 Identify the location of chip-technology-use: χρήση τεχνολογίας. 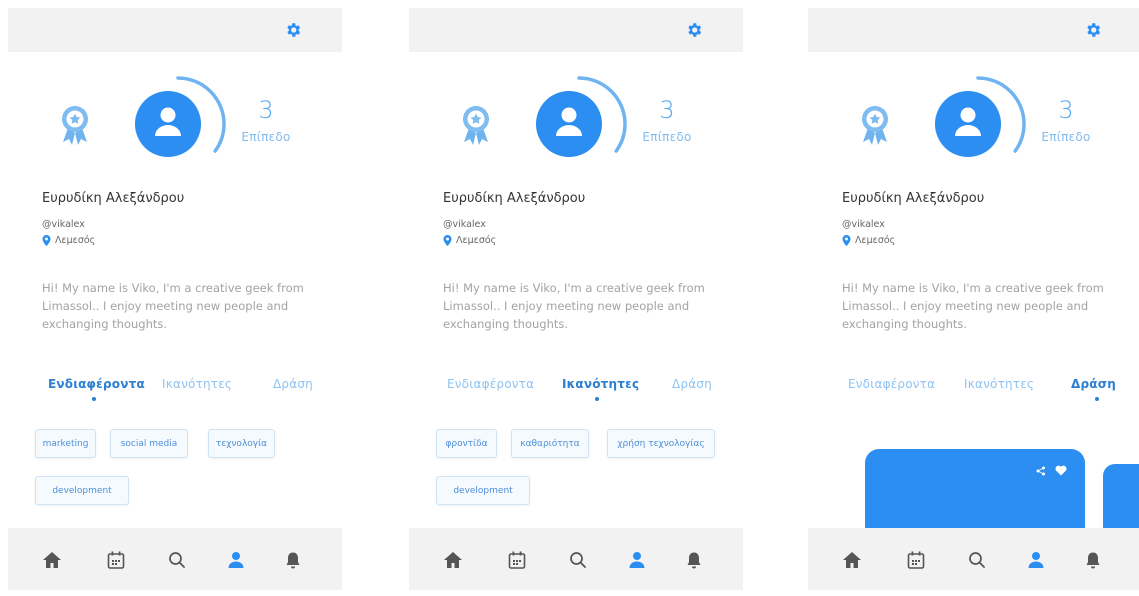
(661, 443).